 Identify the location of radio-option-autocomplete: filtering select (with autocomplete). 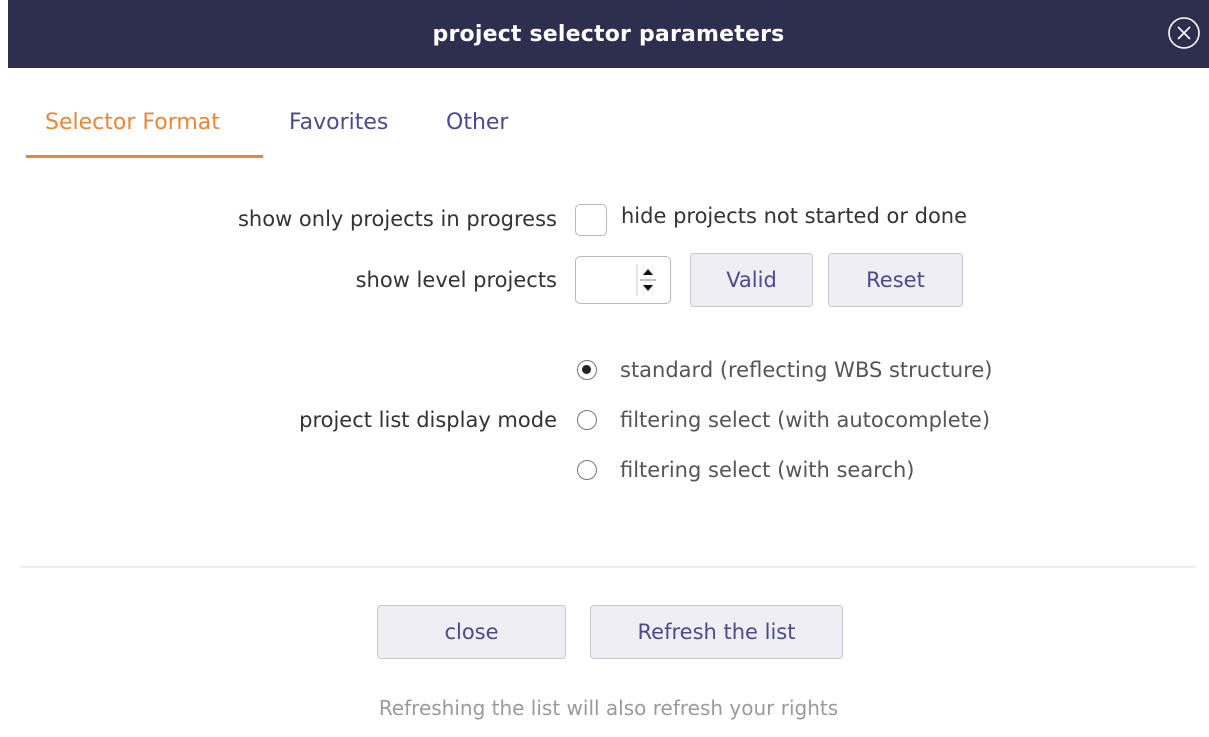
(783, 420).